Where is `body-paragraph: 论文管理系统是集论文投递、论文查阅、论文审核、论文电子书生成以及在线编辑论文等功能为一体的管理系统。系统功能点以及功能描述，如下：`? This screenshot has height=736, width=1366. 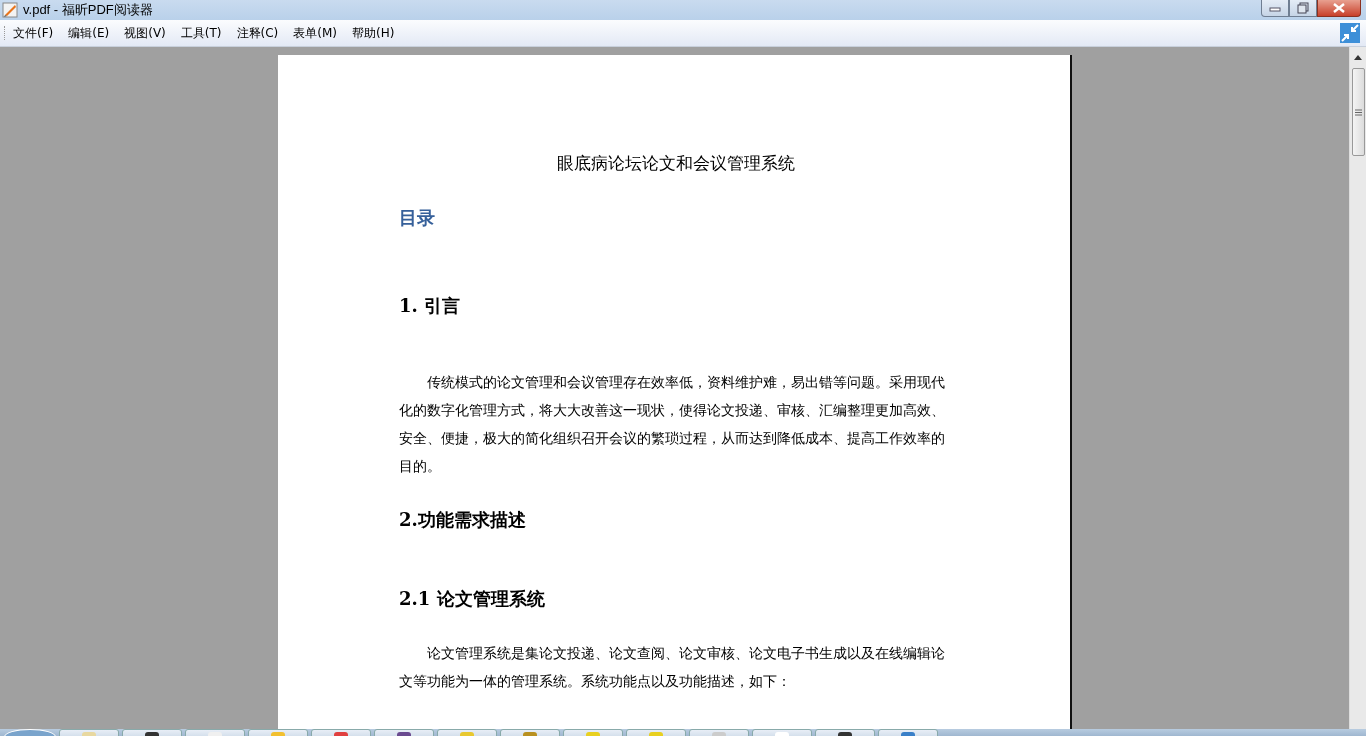
body-paragraph: 论文管理系统是集论文投递、论文查阅、论文审核、论文电子书生成以及在线编辑论文等功能为一体的管理系统。系统功能点以及功能描述，如下： is located at coordinates (672, 667).